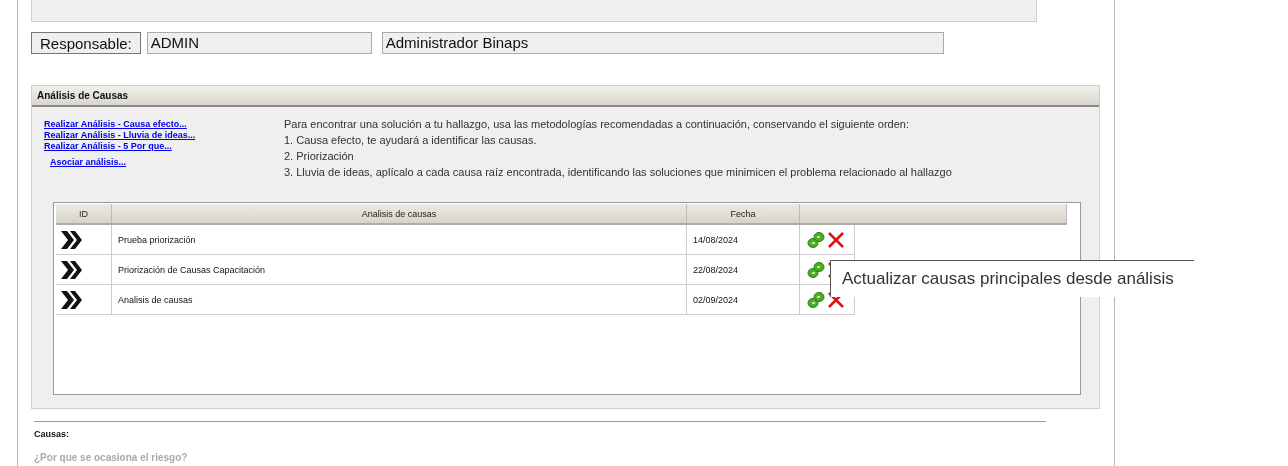  What do you see at coordinates (618, 140) in the screenshot?
I see `instruction-step: 1. Causa efecto, te ayudará a identificar las causas.` at bounding box center [618, 140].